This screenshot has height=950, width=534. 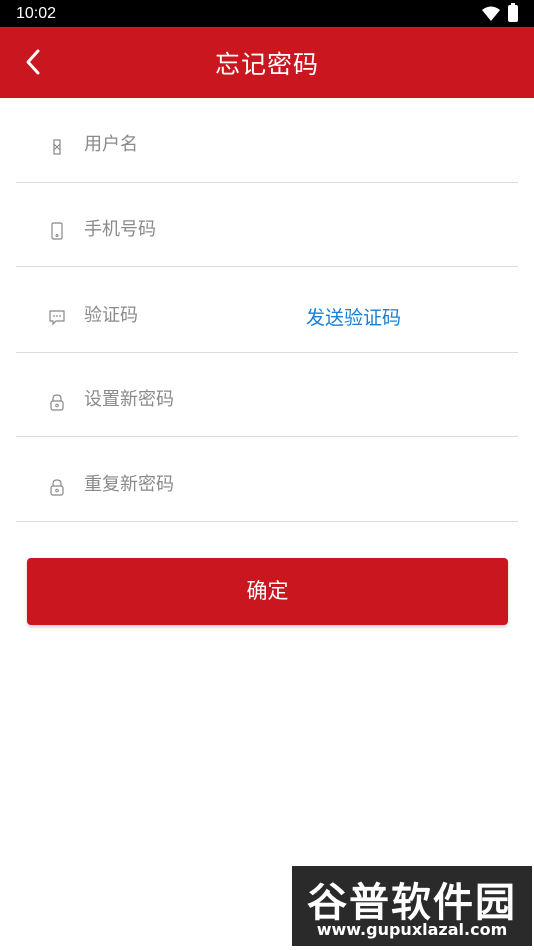 I want to click on confirm-button: 确定, so click(x=267, y=591).